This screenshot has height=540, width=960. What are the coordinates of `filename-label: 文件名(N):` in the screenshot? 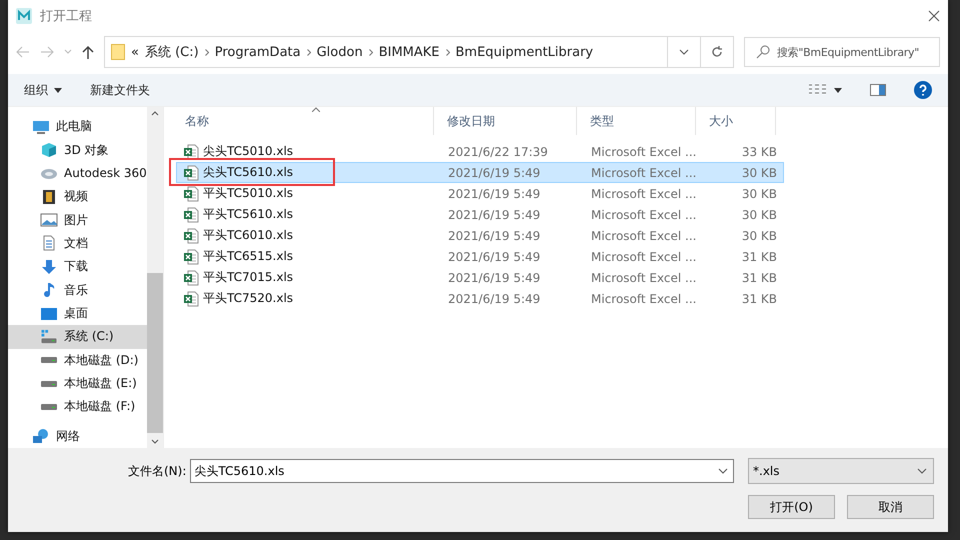 It's located at (157, 471).